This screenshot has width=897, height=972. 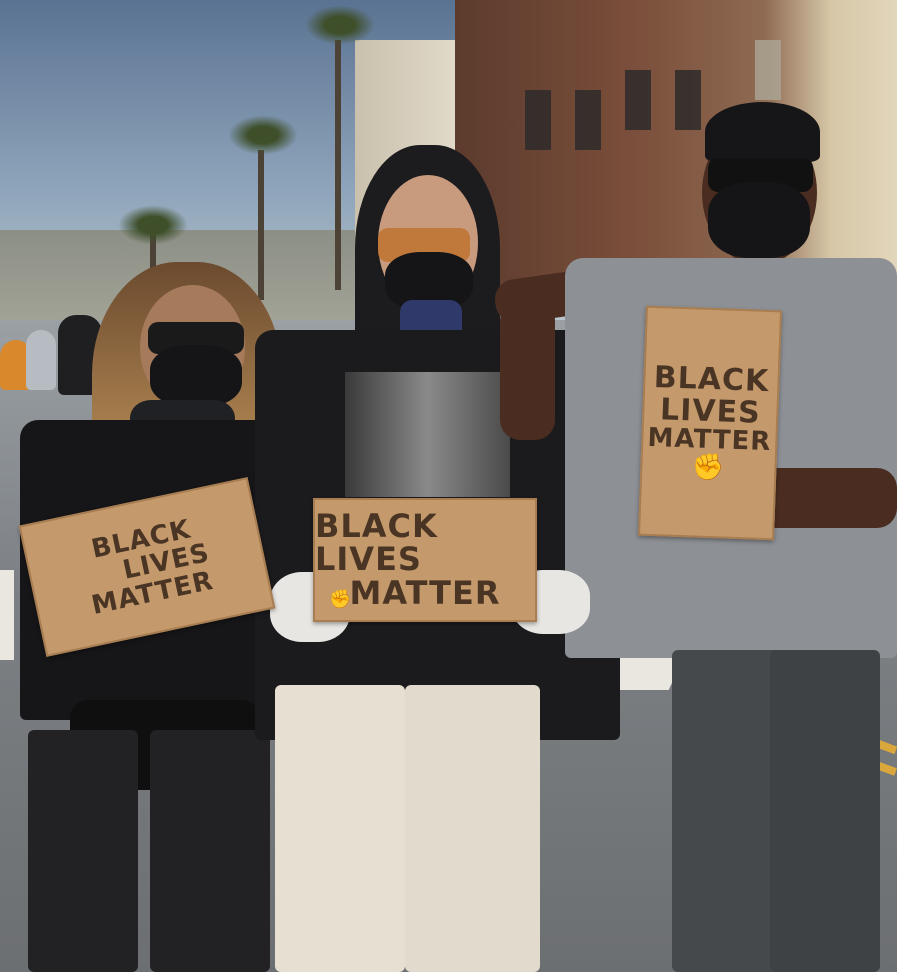 I want to click on white-trousers-left, so click(x=340, y=828).